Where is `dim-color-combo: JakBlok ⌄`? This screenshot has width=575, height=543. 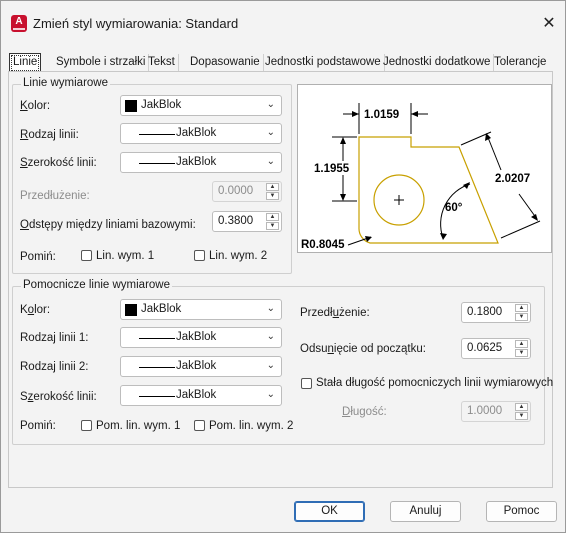 dim-color-combo: JakBlok ⌄ is located at coordinates (201, 105).